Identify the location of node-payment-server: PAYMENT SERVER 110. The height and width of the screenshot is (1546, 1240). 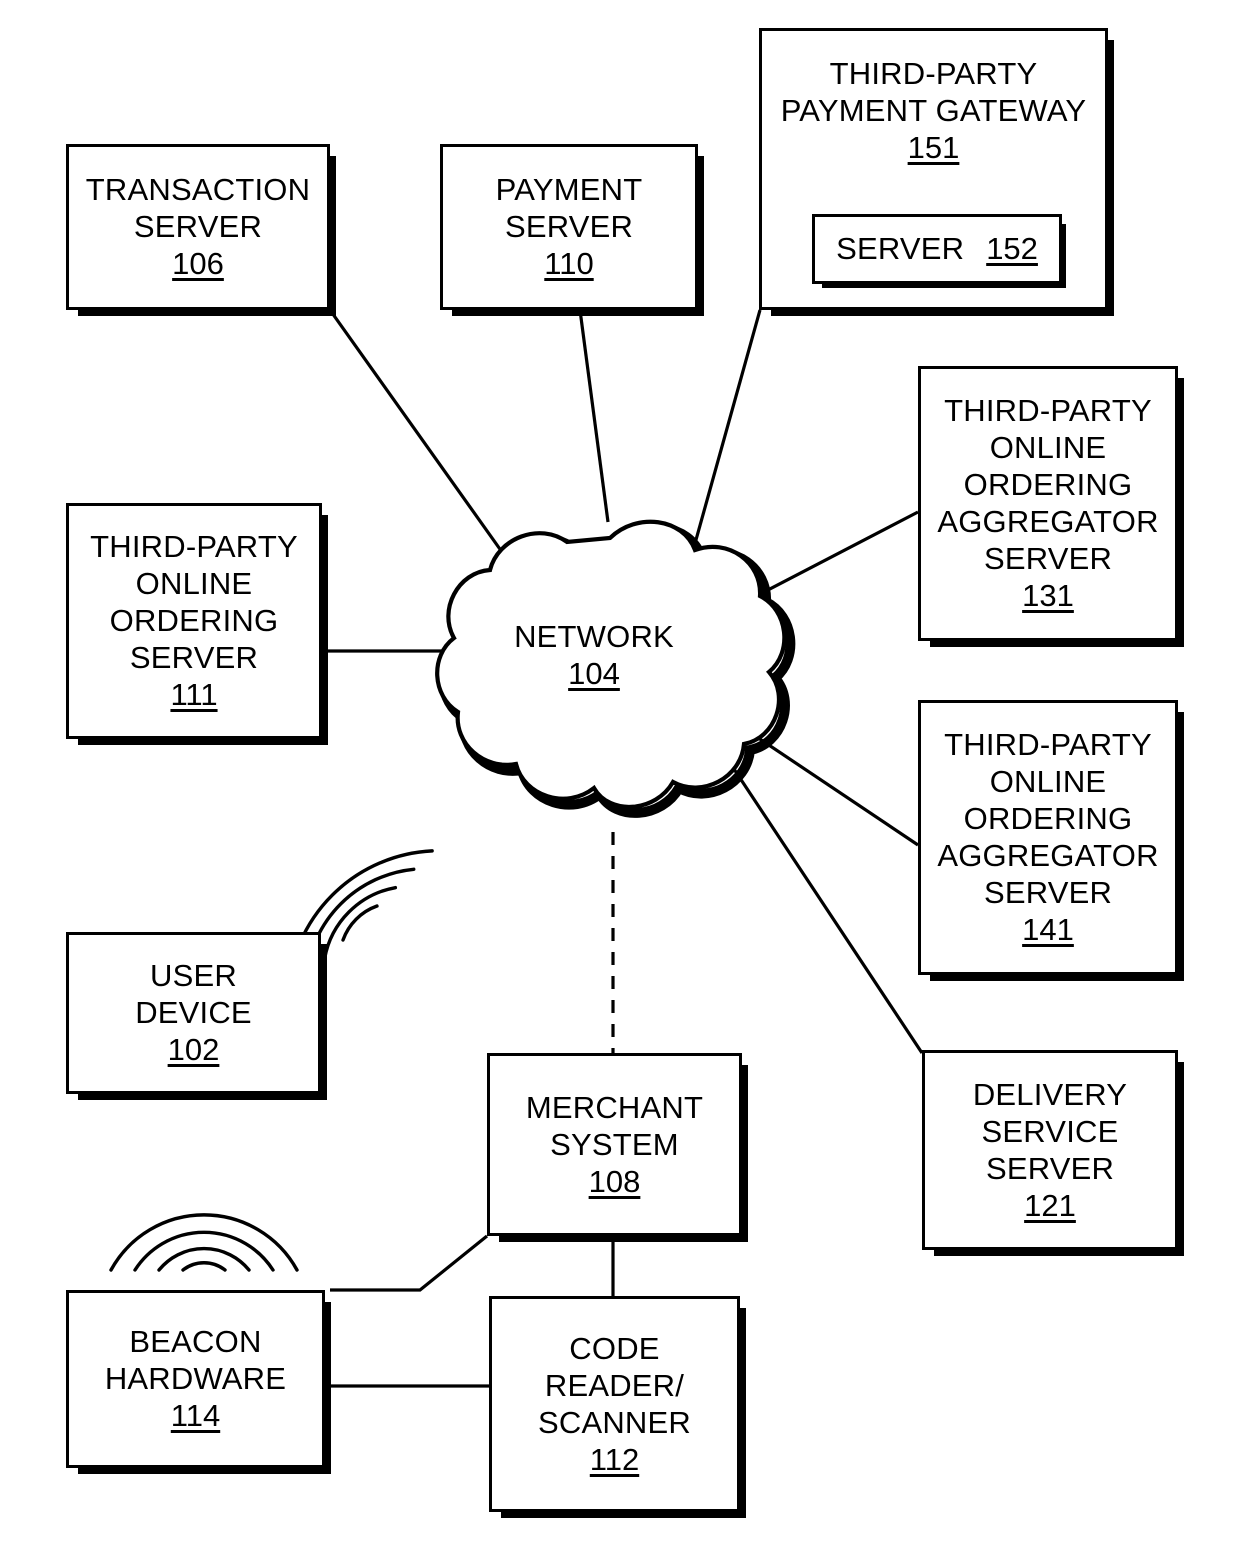
(569, 227).